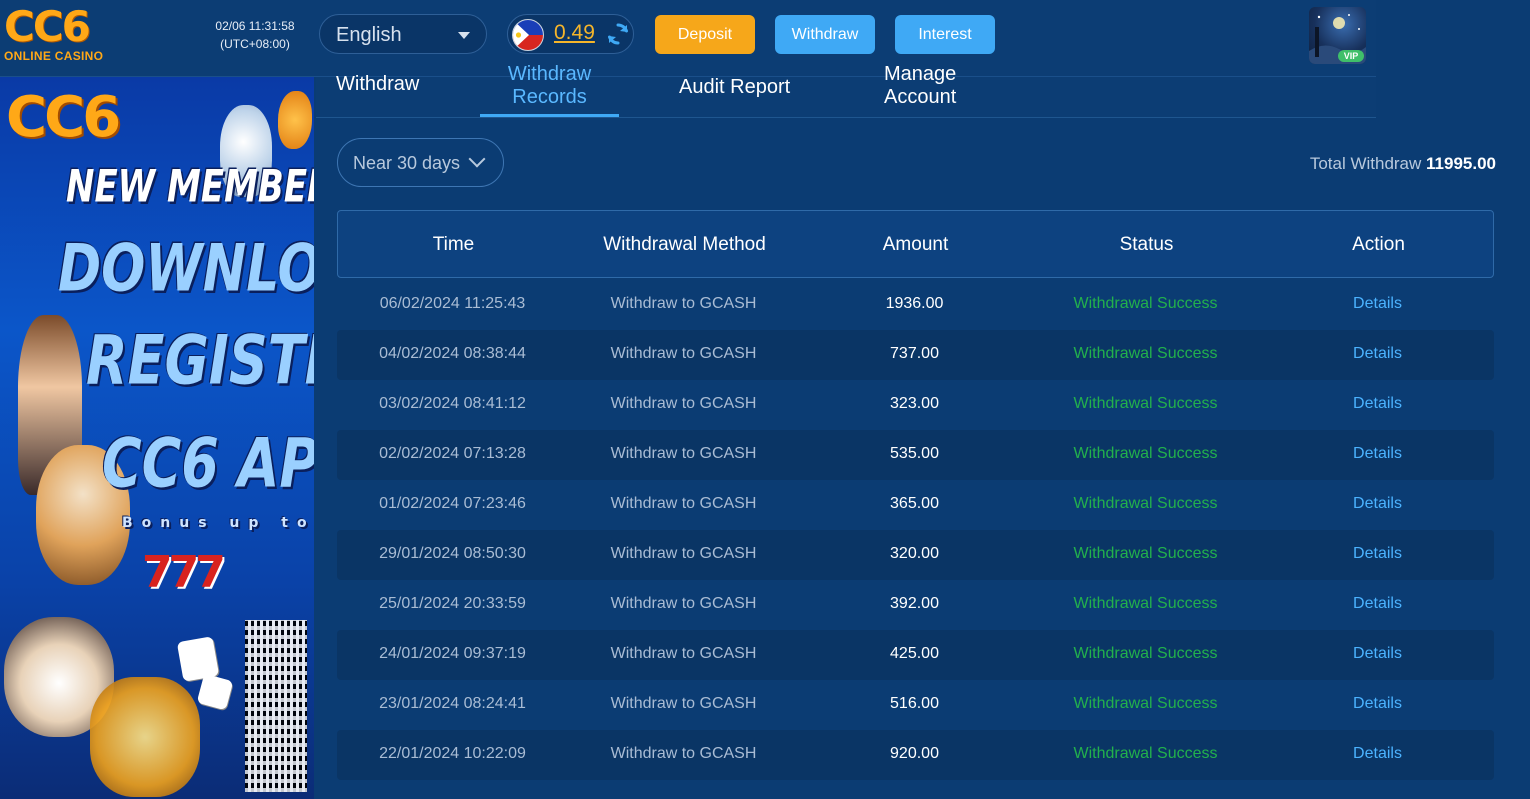 This screenshot has width=1530, height=799. Describe the element at coordinates (1337, 35) in the screenshot. I see `user-avatar: VIP` at that location.